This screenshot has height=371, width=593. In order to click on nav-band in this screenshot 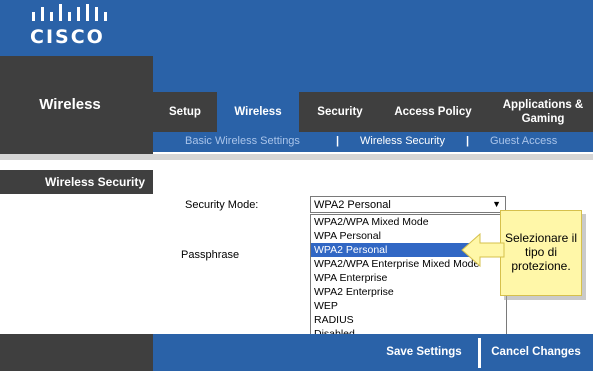, I will do `click(373, 74)`.